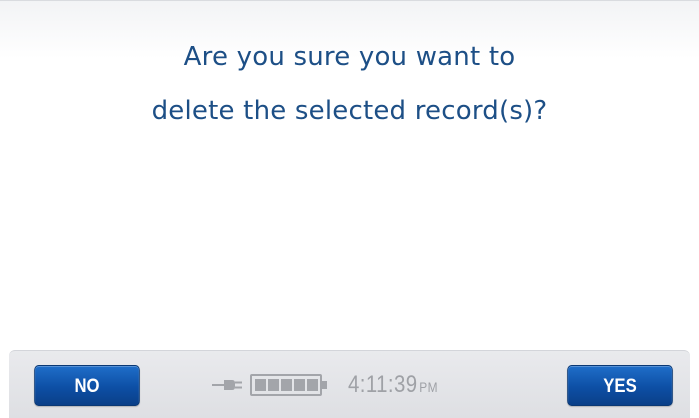  What do you see at coordinates (87, 385) in the screenshot?
I see `no-button: NO` at bounding box center [87, 385].